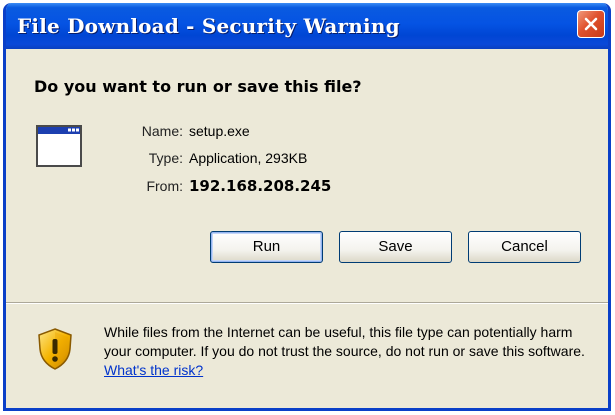  Describe the element at coordinates (307, 303) in the screenshot. I see `section-divider` at that location.